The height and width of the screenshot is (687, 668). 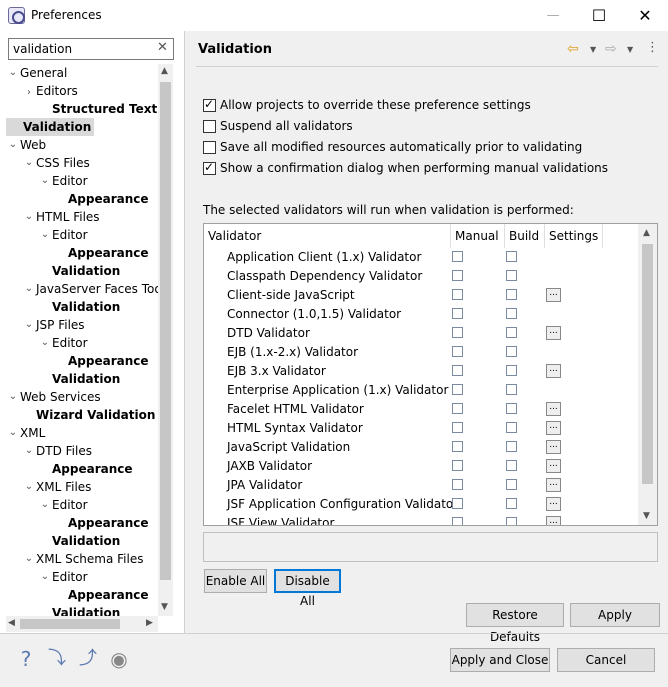 What do you see at coordinates (422, 352) in the screenshot?
I see `table-row: EJB (1.x-2.x) Validator` at bounding box center [422, 352].